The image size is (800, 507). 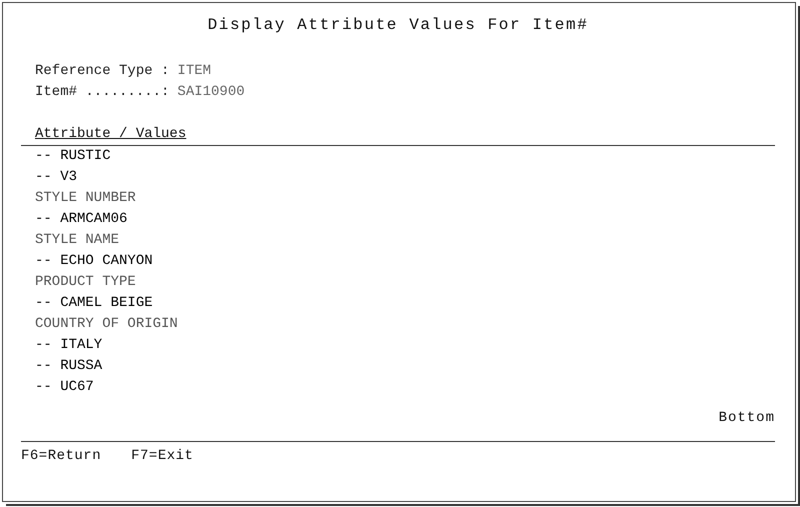 What do you see at coordinates (56, 177) in the screenshot?
I see `attribute-value: -- V3` at bounding box center [56, 177].